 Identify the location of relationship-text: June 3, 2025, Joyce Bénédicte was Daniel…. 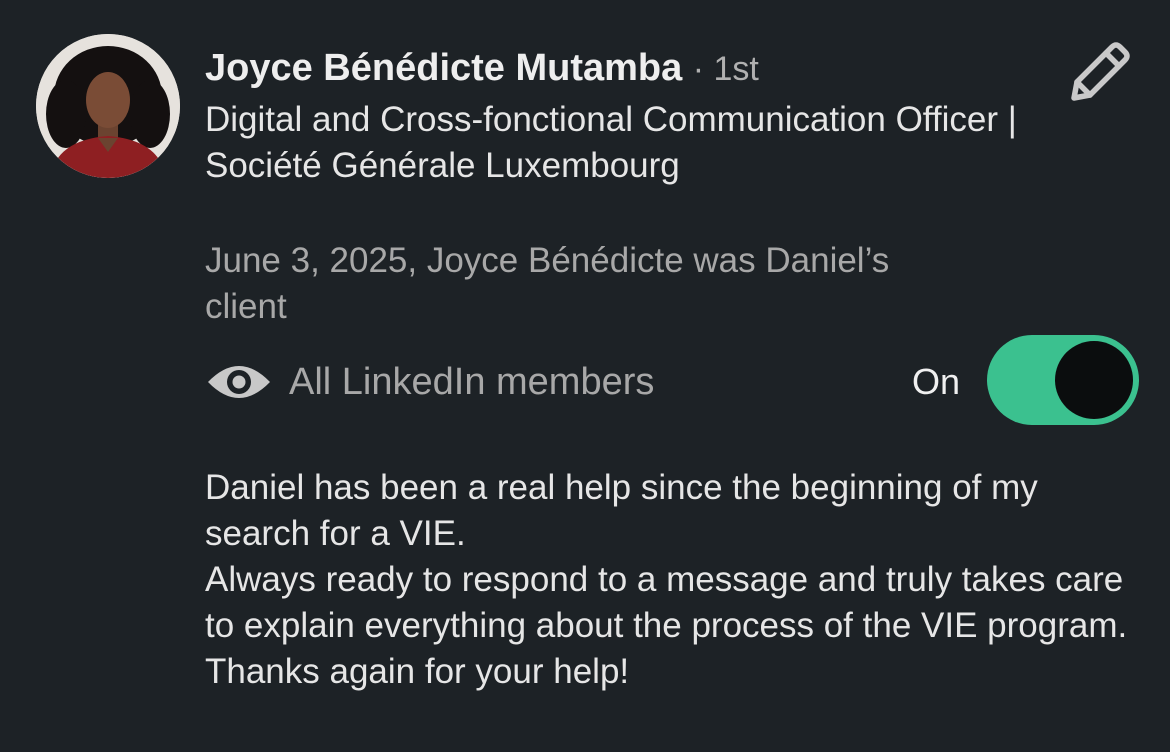
(547, 283).